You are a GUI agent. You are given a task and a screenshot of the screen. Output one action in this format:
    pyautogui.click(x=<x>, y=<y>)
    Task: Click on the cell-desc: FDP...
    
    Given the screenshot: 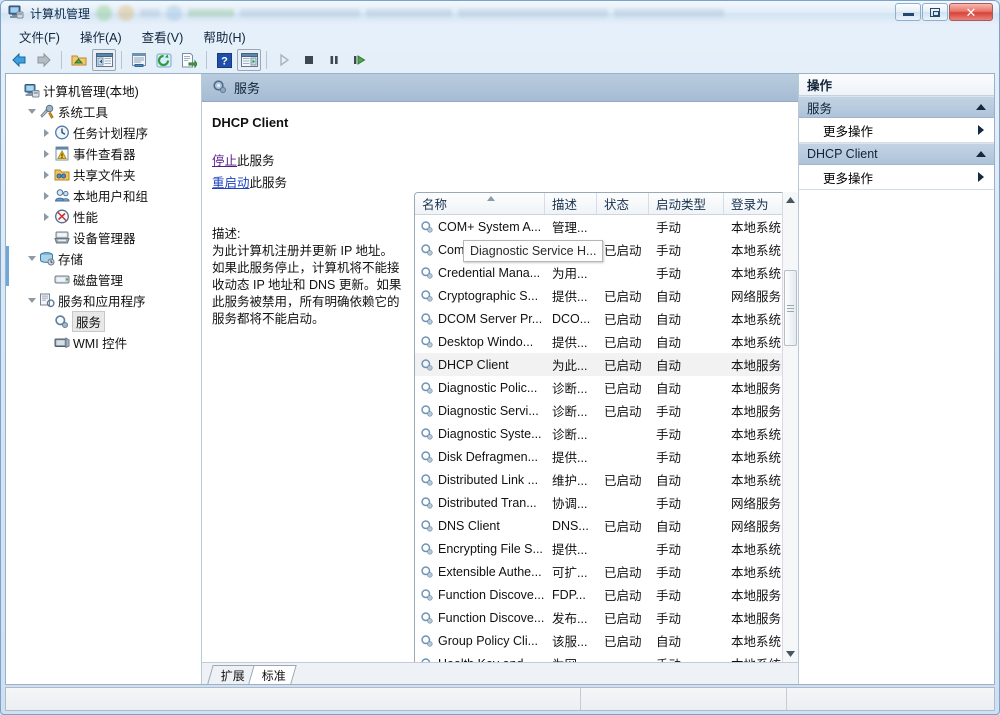 What is the action you would take?
    pyautogui.click(x=569, y=594)
    